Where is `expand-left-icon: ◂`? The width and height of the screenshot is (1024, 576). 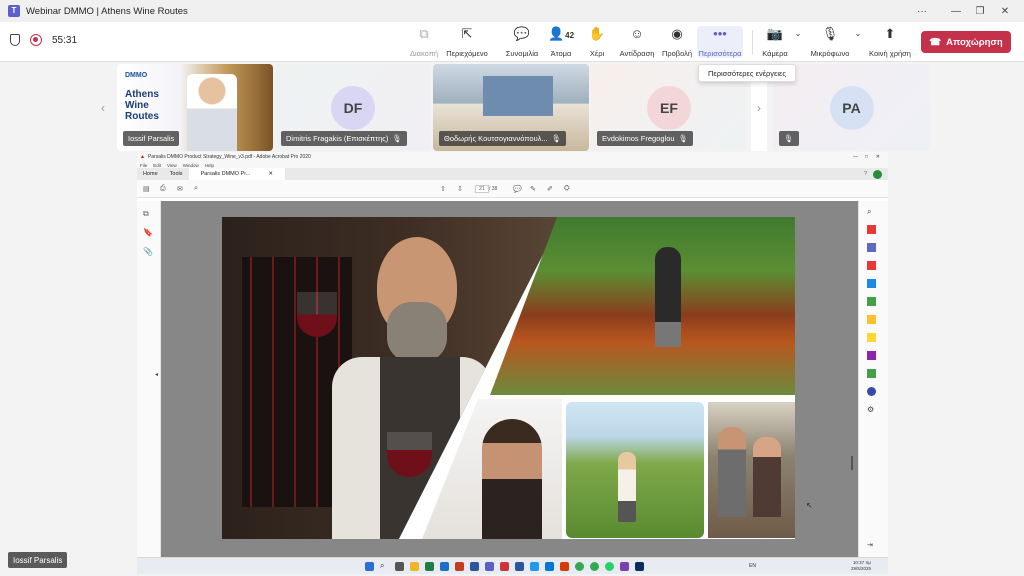
expand-left-icon: ◂ is located at coordinates (156, 374).